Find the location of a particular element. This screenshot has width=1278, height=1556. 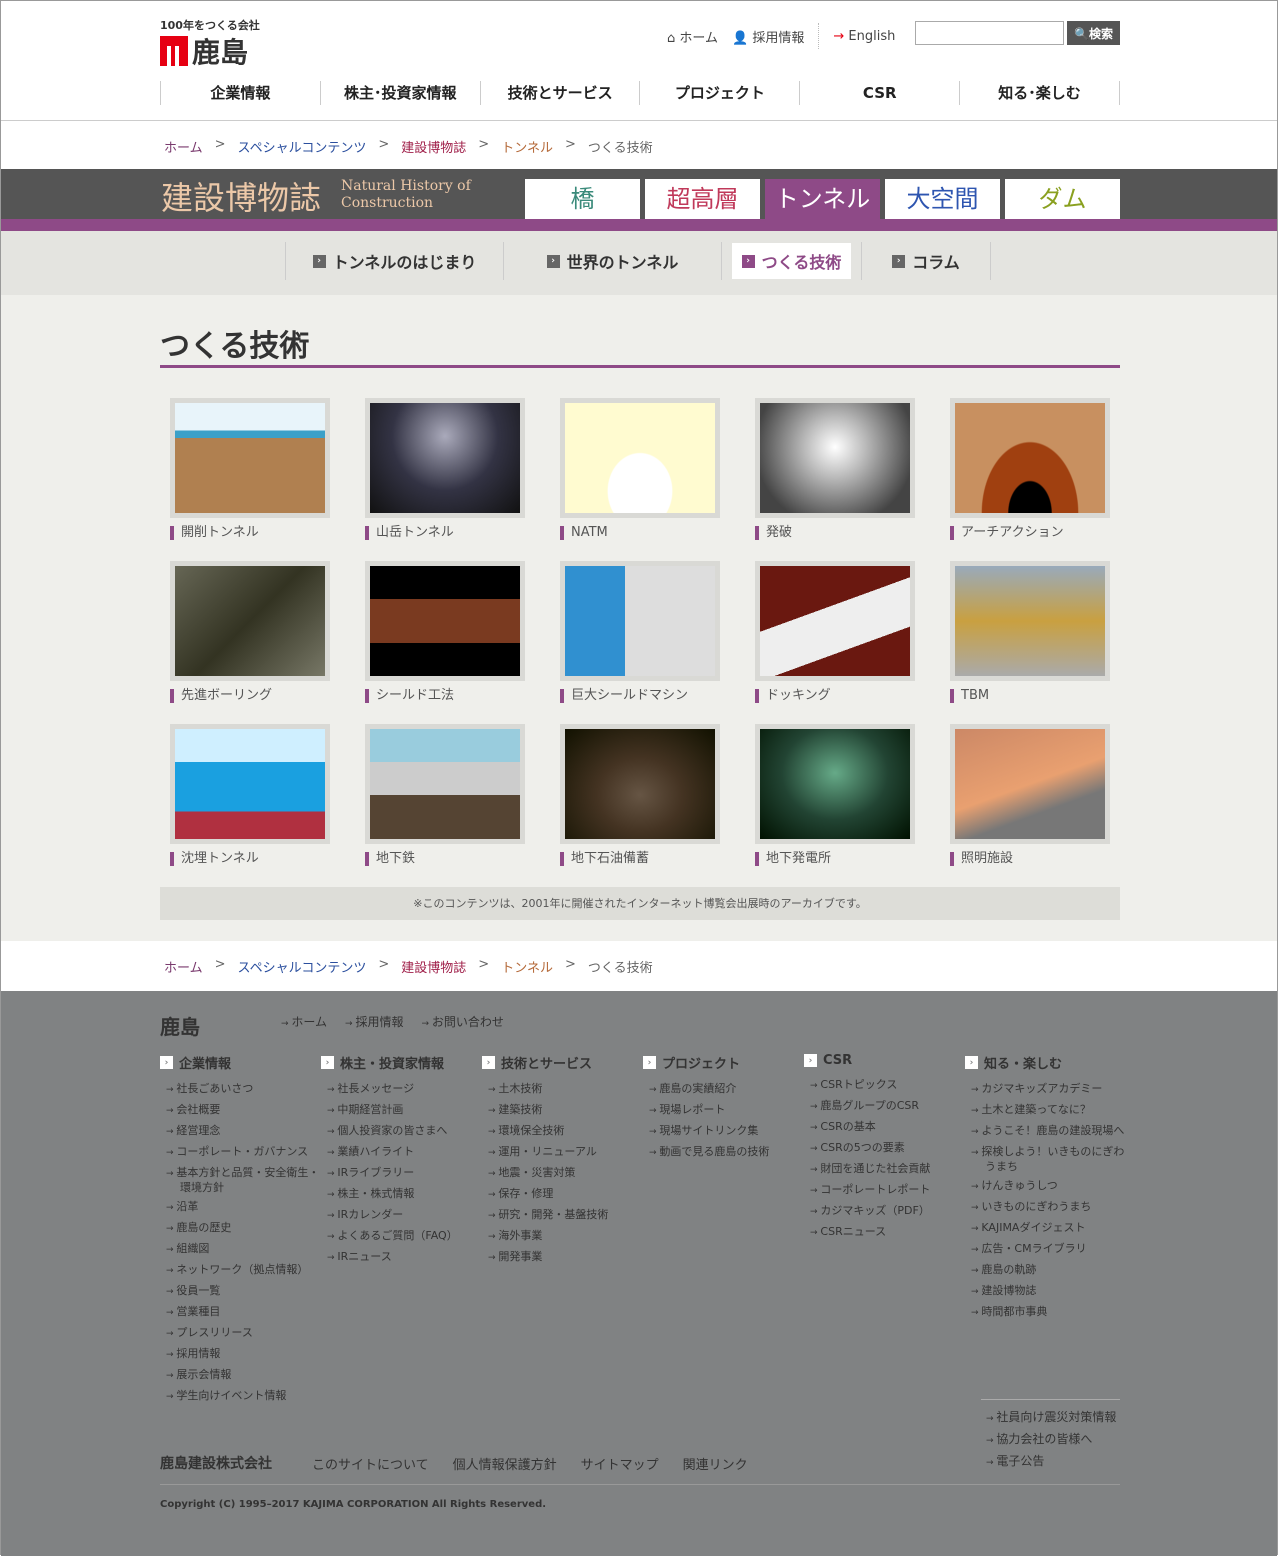

tile-item: 沈埋トンネル is located at coordinates (250, 795).